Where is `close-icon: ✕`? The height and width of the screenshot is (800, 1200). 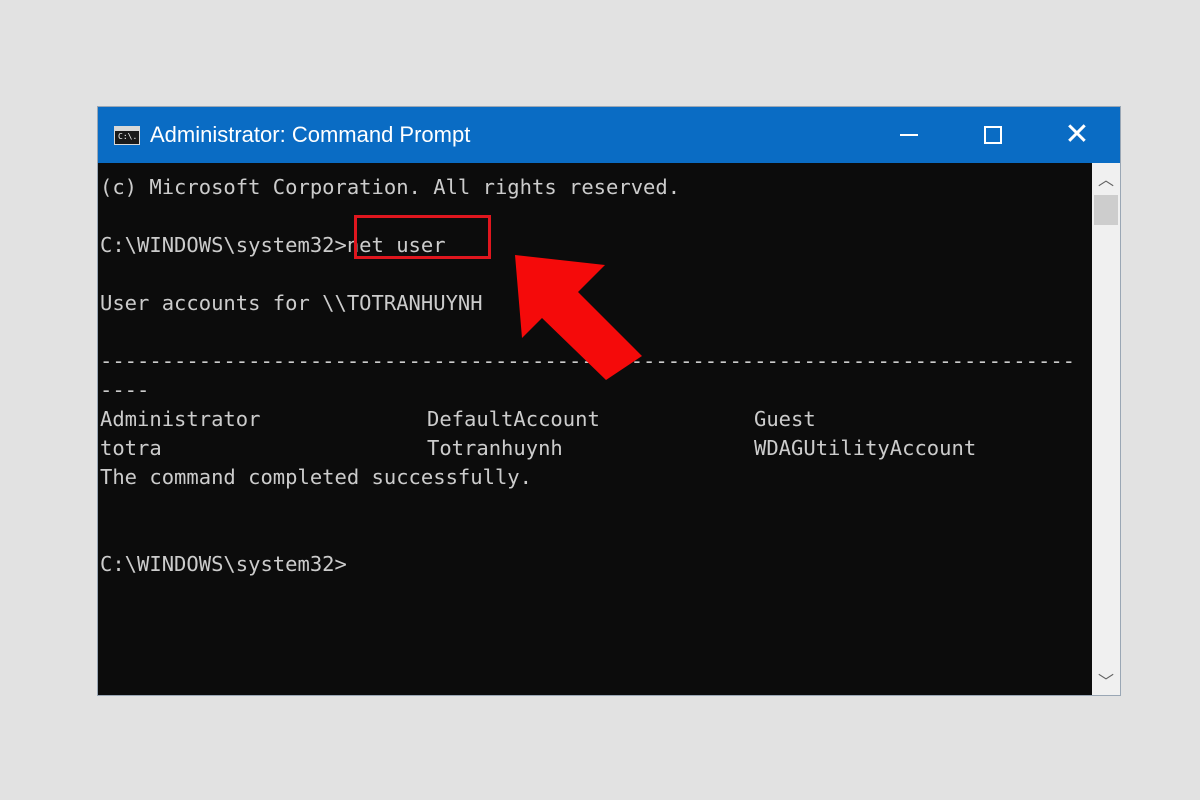
close-icon: ✕ is located at coordinates (1077, 134).